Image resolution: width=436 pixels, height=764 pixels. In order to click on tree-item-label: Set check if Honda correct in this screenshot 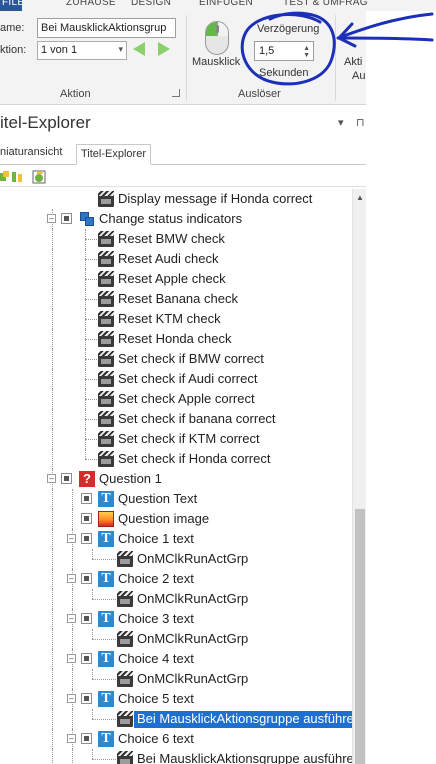, I will do `click(194, 458)`.